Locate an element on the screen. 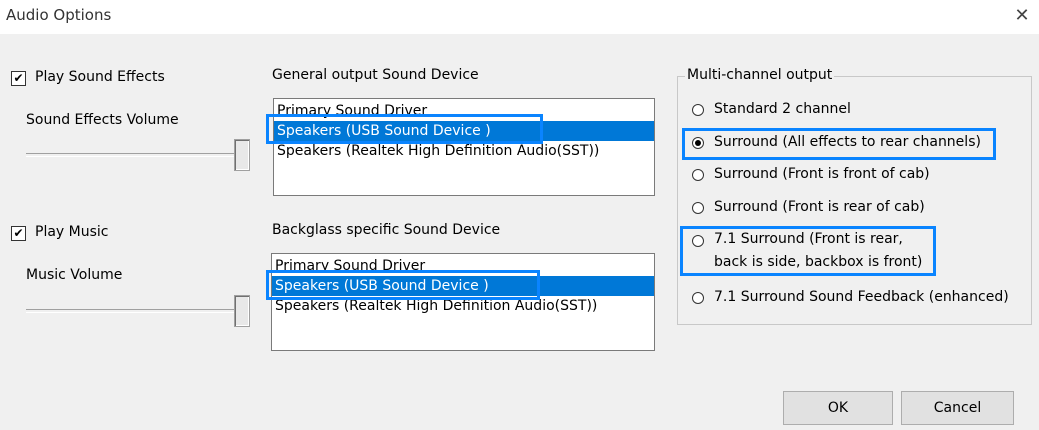 Image resolution: width=1039 pixels, height=430 pixels. window-title: Audio Options is located at coordinates (59, 15).